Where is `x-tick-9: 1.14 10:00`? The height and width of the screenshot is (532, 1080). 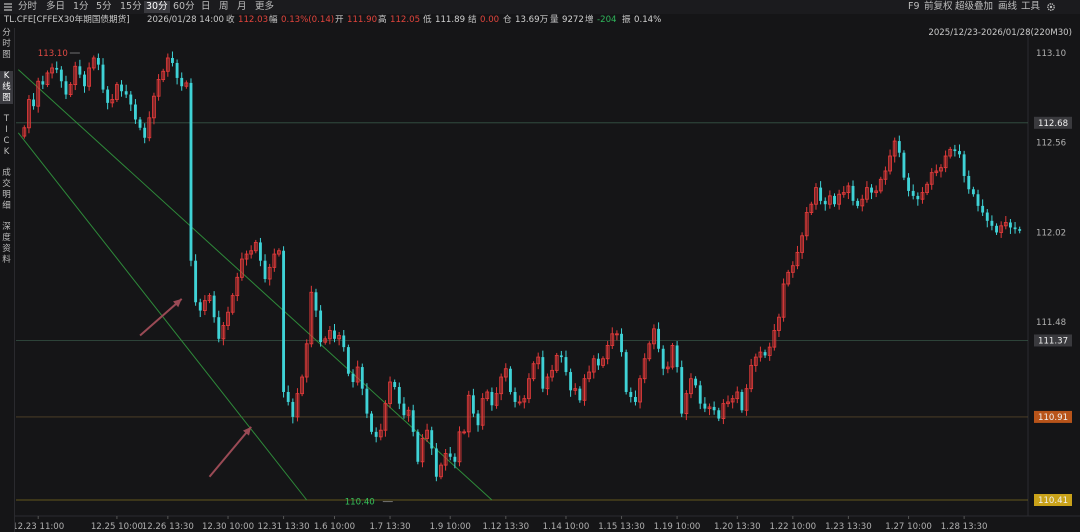
x-tick-9: 1.14 10:00 is located at coordinates (566, 527).